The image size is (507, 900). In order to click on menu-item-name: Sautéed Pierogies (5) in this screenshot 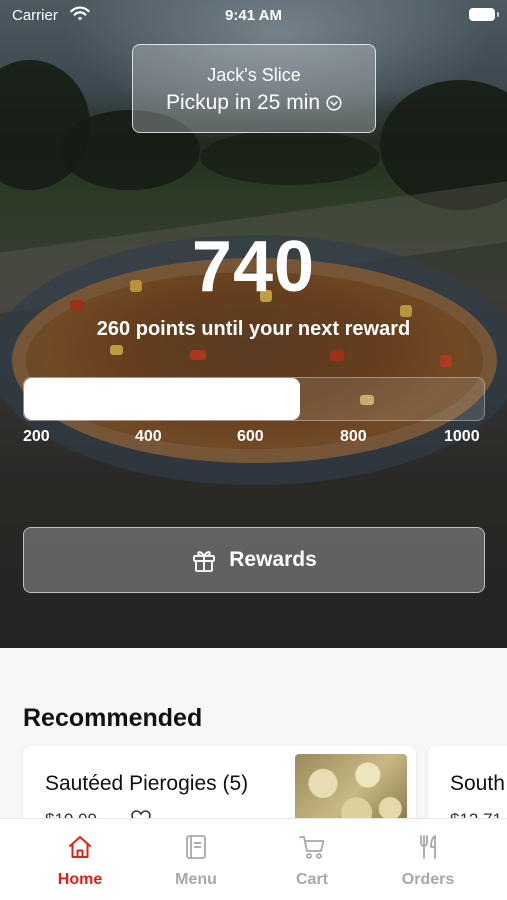, I will do `click(147, 783)`.